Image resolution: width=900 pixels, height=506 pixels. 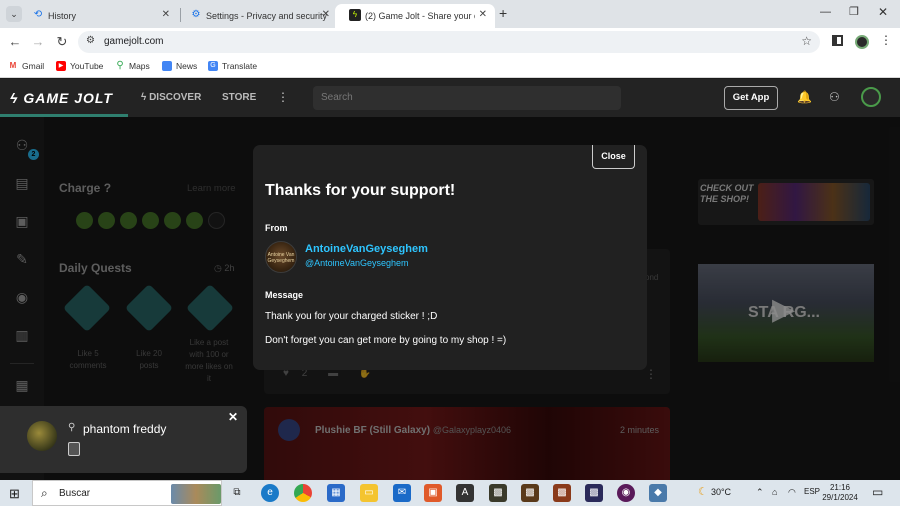 I want to click on news-icon, so click(x=167, y=66).